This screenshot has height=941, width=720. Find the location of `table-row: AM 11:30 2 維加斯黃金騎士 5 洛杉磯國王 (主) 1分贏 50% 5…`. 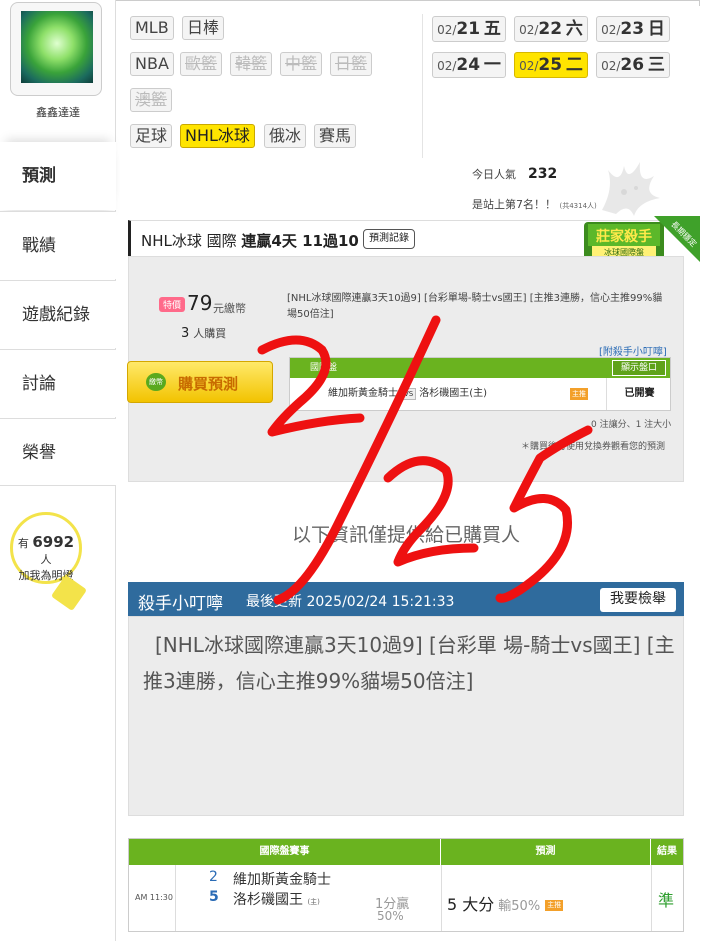

table-row: AM 11:30 2 維加斯黃金騎士 5 洛杉磯國王 (主) 1分贏 50% 5… is located at coordinates (406, 898).